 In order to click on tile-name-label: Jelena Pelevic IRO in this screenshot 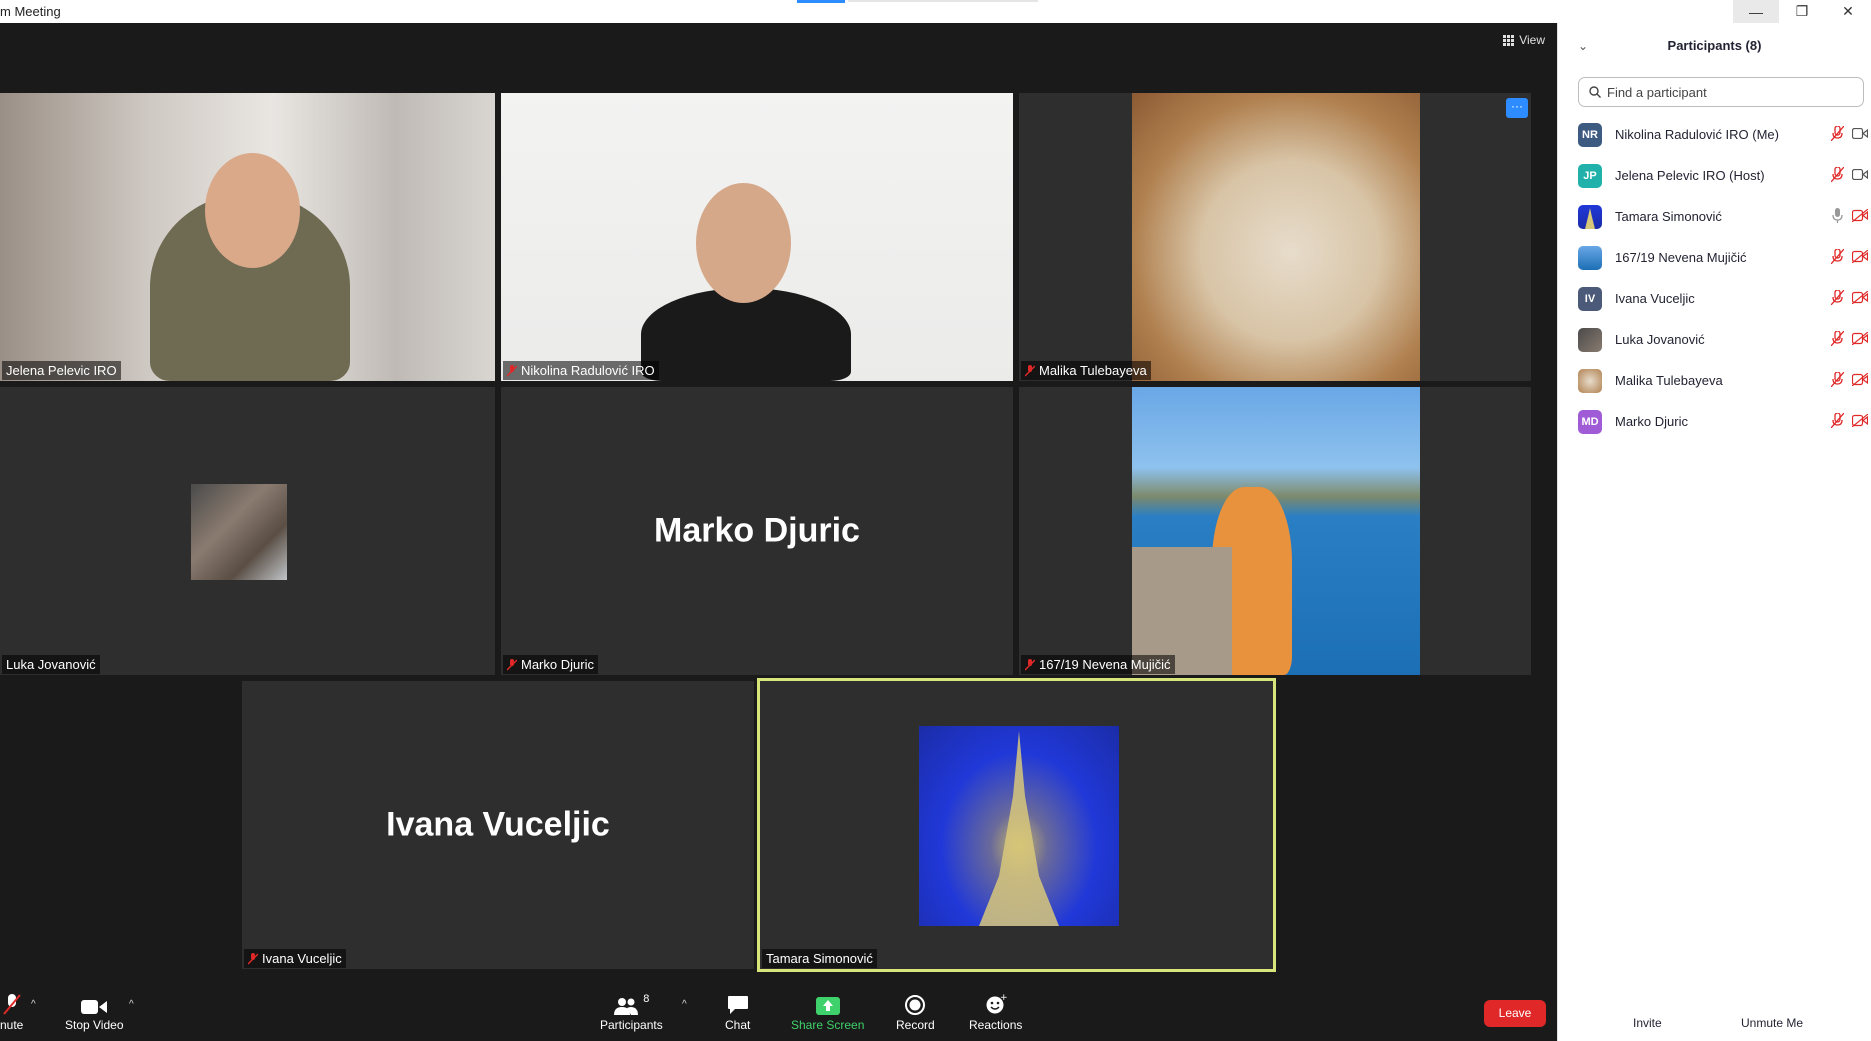, I will do `click(61, 370)`.